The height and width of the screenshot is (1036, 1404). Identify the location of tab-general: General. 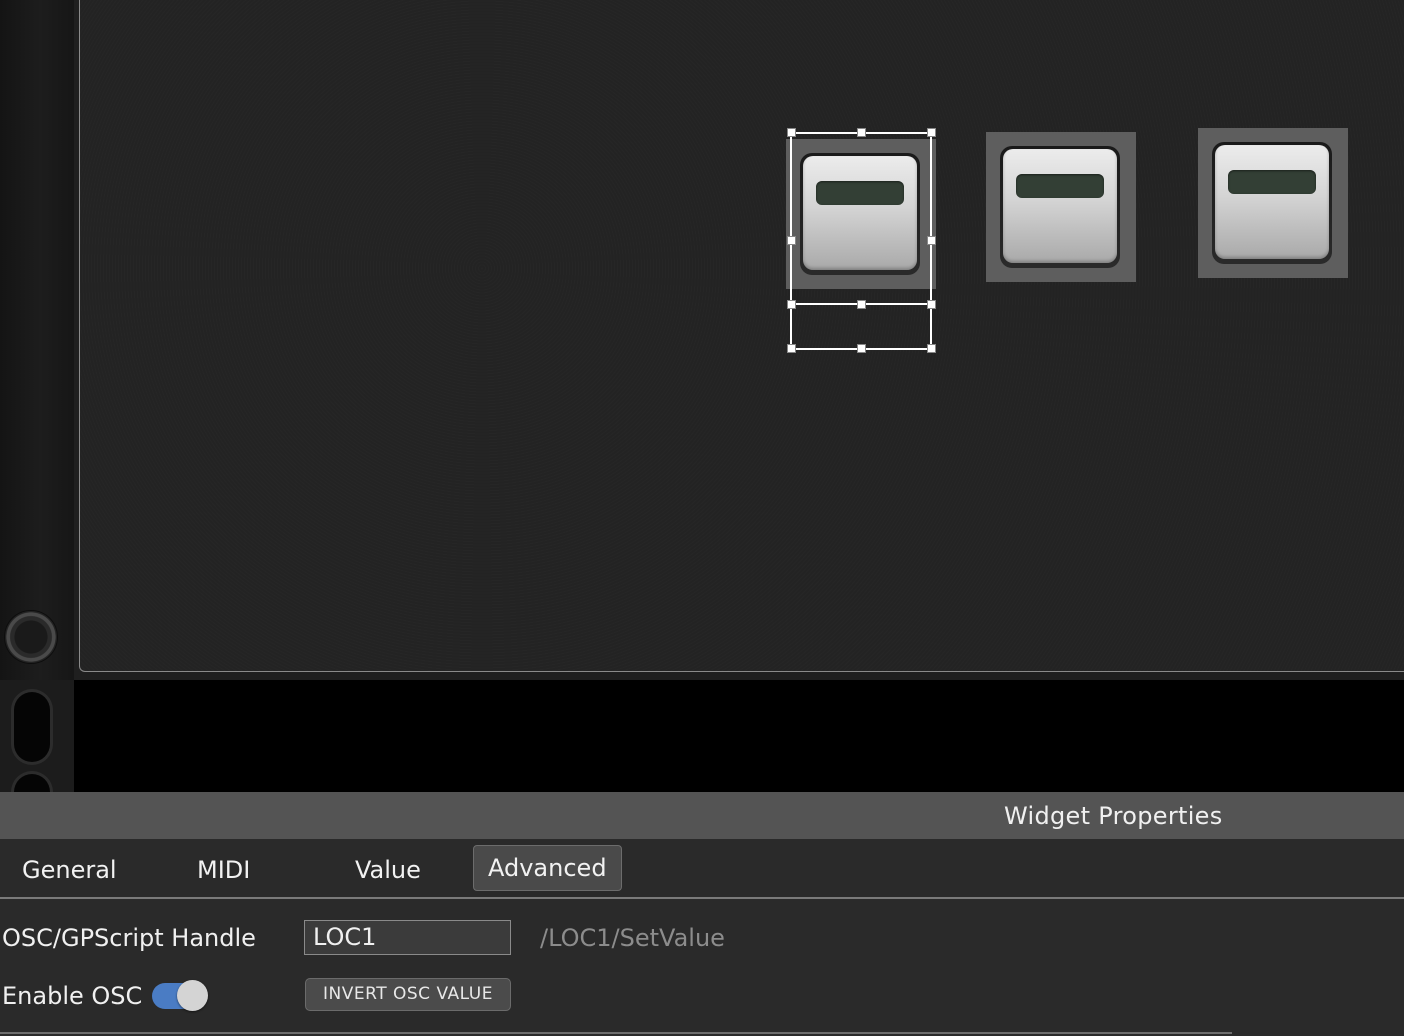
(69, 870).